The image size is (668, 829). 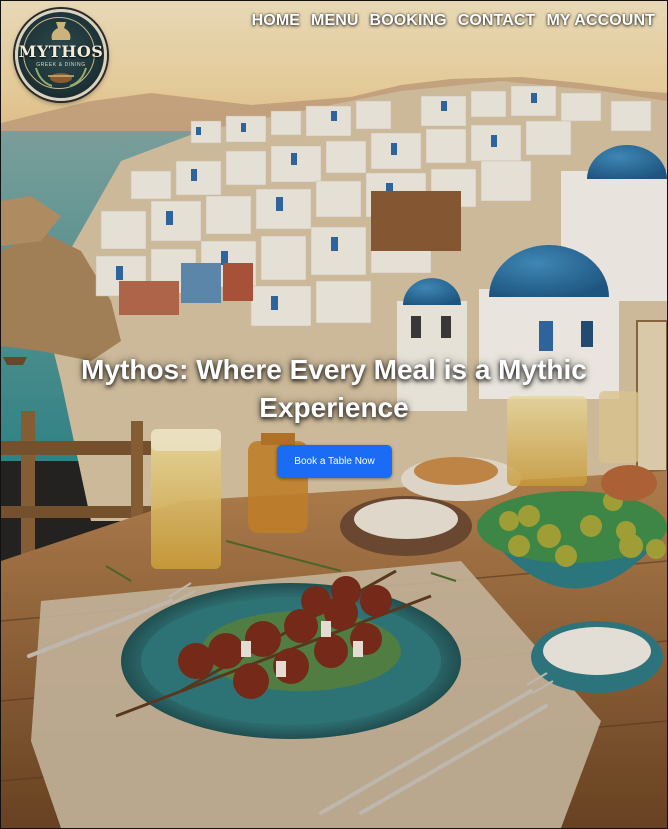 What do you see at coordinates (408, 21) in the screenshot?
I see `nav-booking: BOOKING` at bounding box center [408, 21].